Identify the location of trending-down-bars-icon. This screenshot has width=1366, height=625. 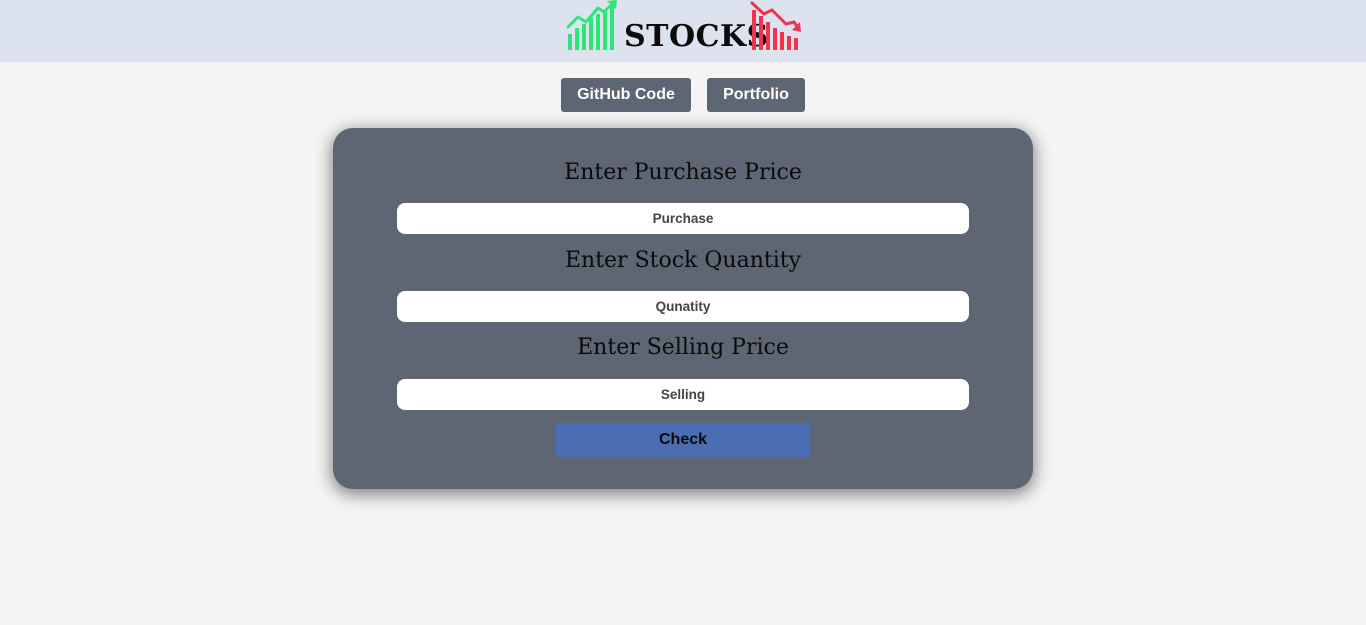
(775, 25).